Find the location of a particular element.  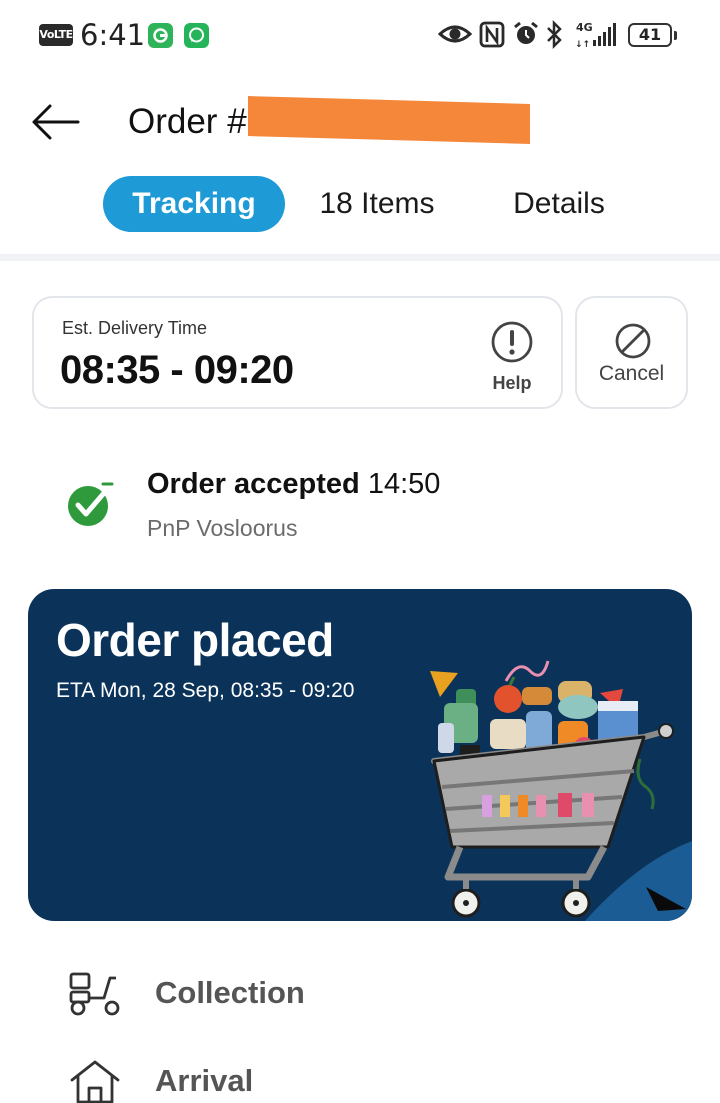

banner-eta: ETA Mon, 28 Sep, 08:35 - 09:20 is located at coordinates (205, 690).